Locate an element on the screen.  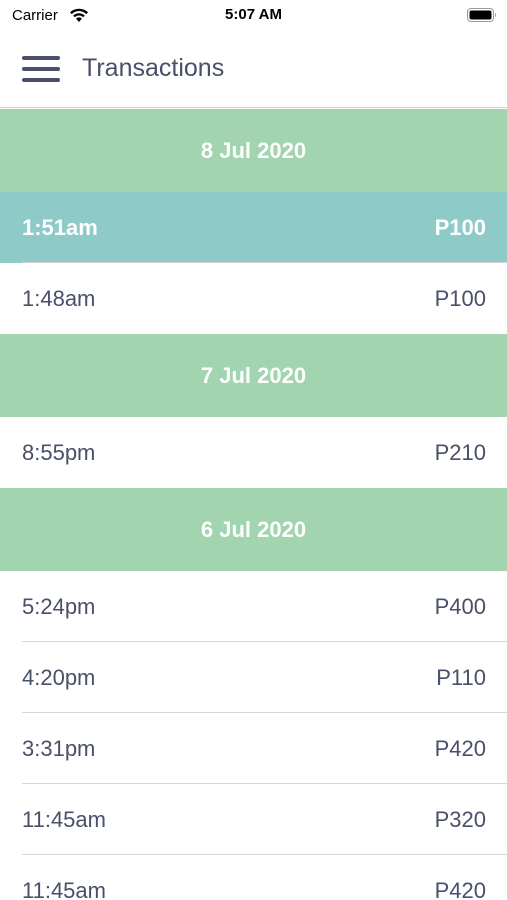
status-bar: Carrier 5:07 AM is located at coordinates (253, 15).